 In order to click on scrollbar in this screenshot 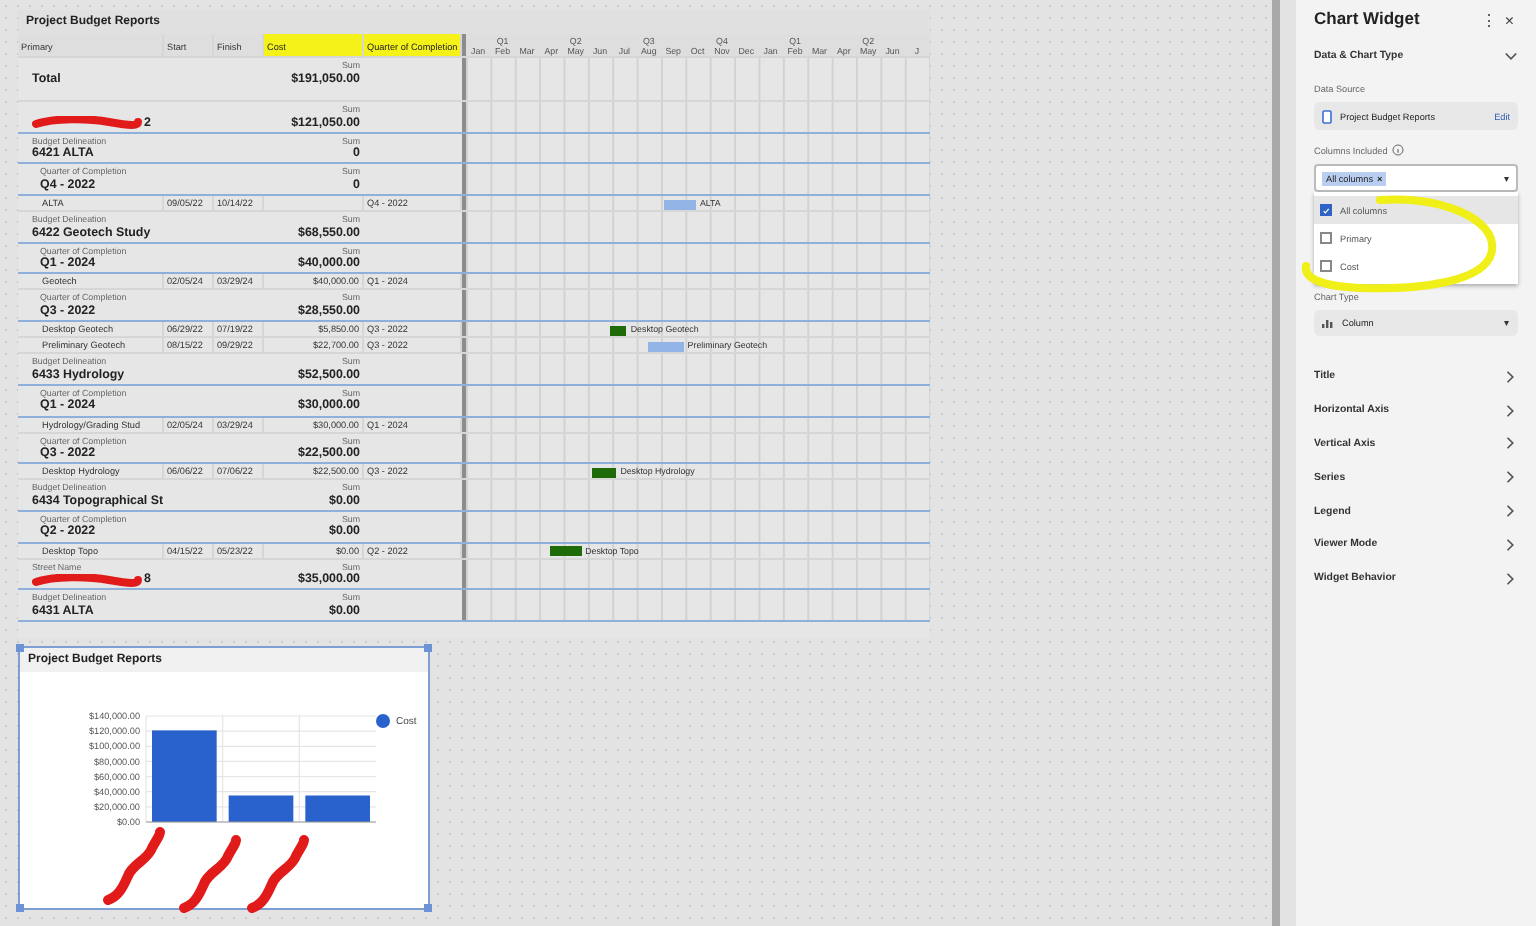, I will do `click(1276, 463)`.